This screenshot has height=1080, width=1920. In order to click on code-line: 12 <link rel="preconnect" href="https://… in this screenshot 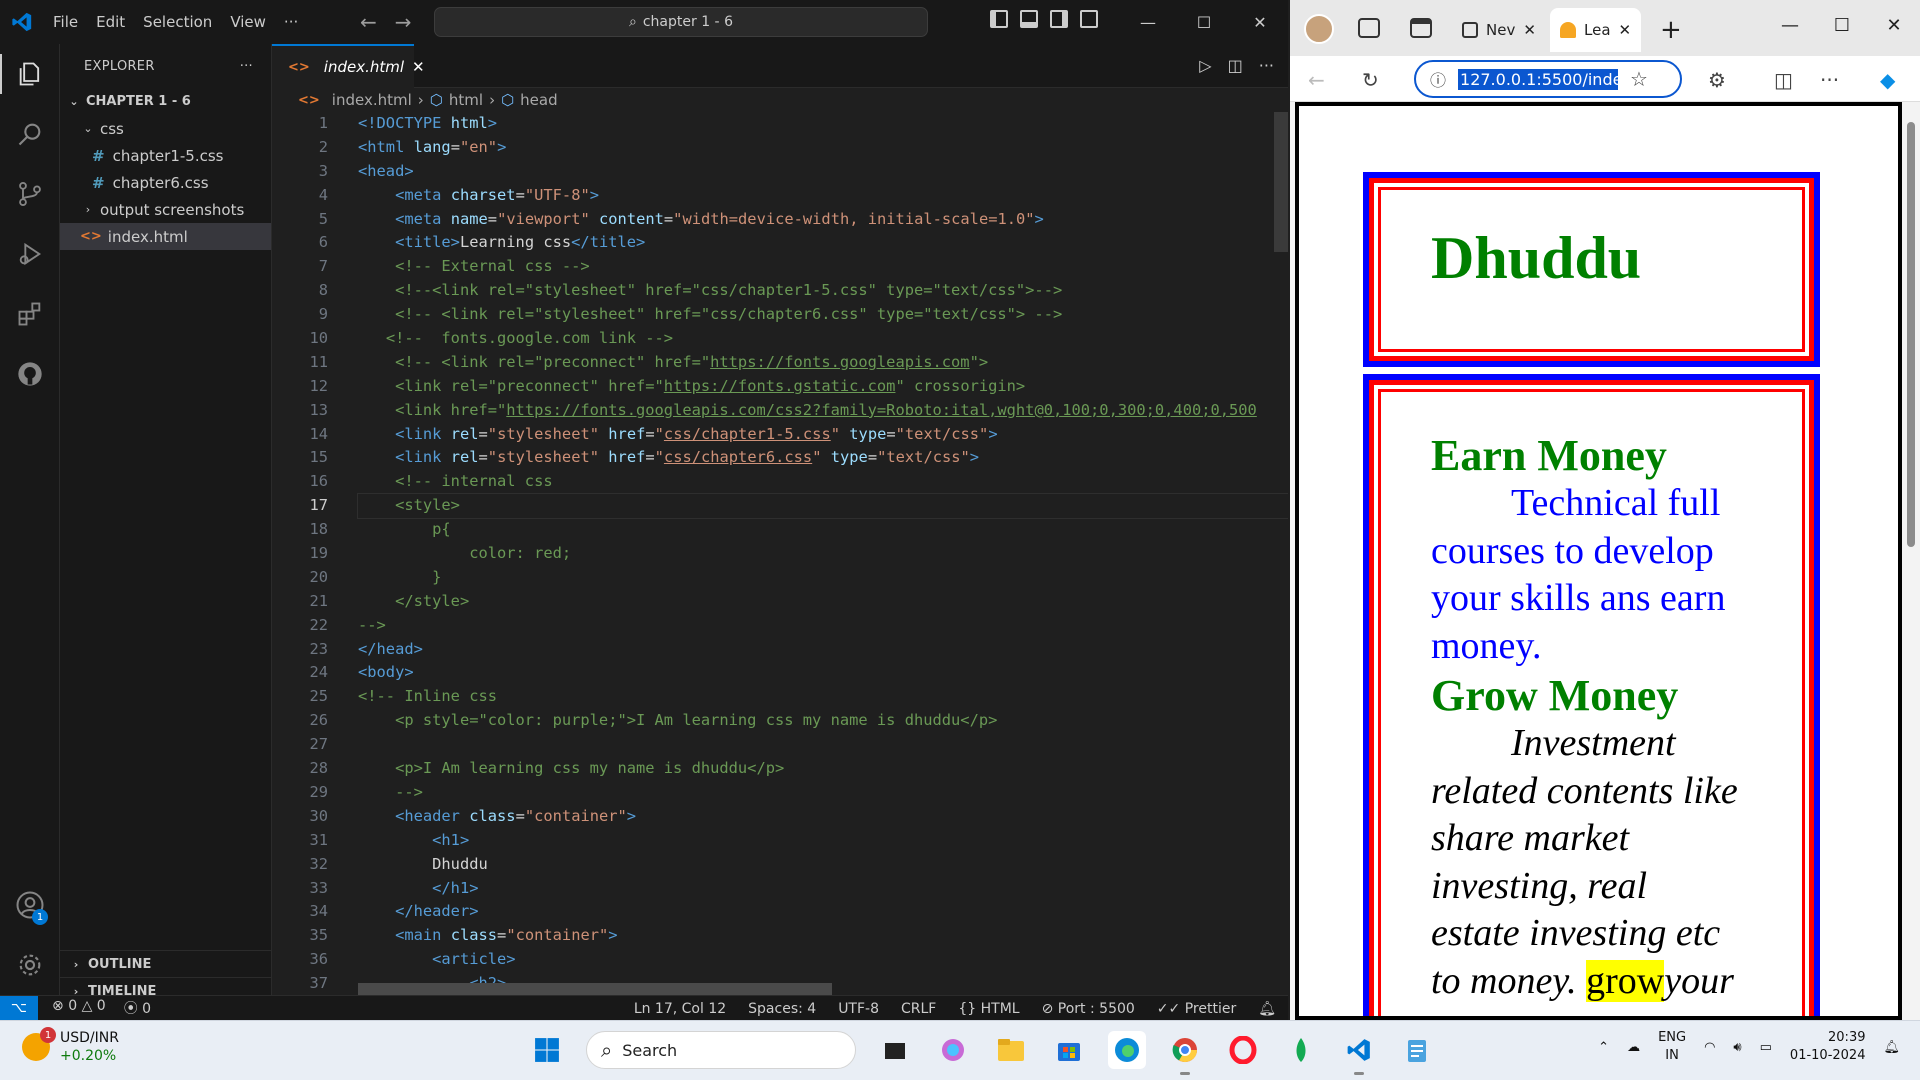, I will do `click(780, 387)`.